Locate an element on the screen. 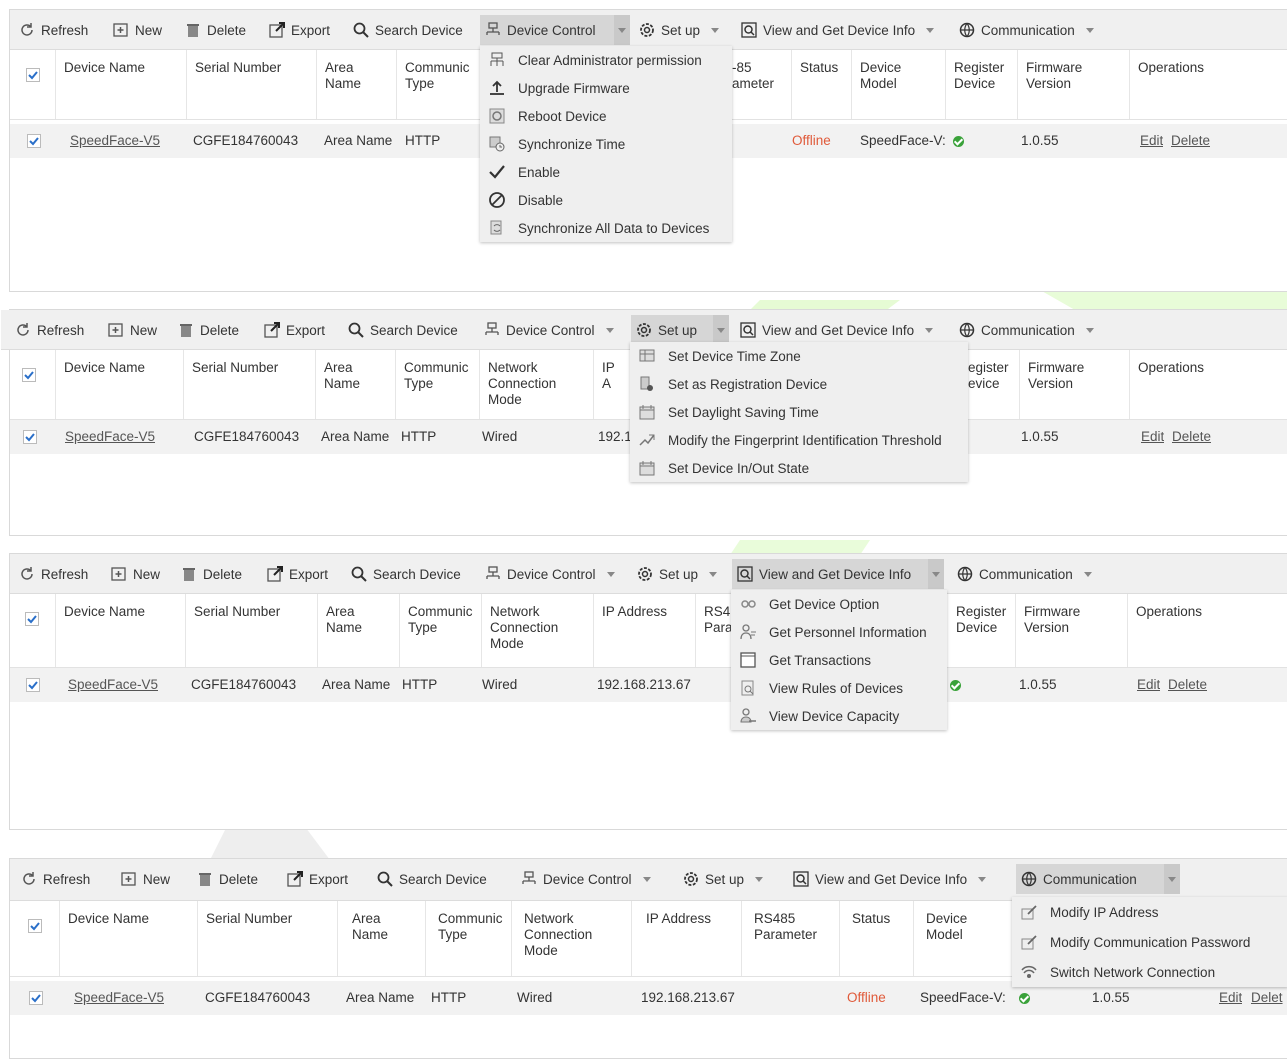 The width and height of the screenshot is (1287, 1059). menu-item-disable: Disable is located at coordinates (606, 200).